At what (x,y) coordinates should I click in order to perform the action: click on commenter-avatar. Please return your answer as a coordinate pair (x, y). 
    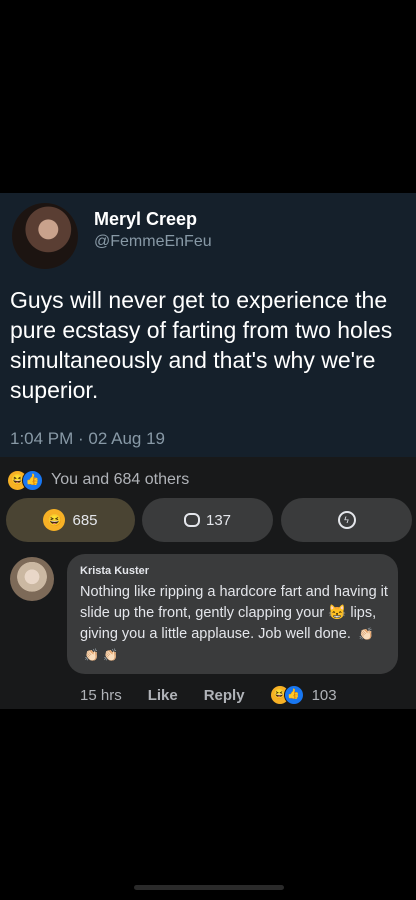
    Looking at the image, I should click on (32, 579).